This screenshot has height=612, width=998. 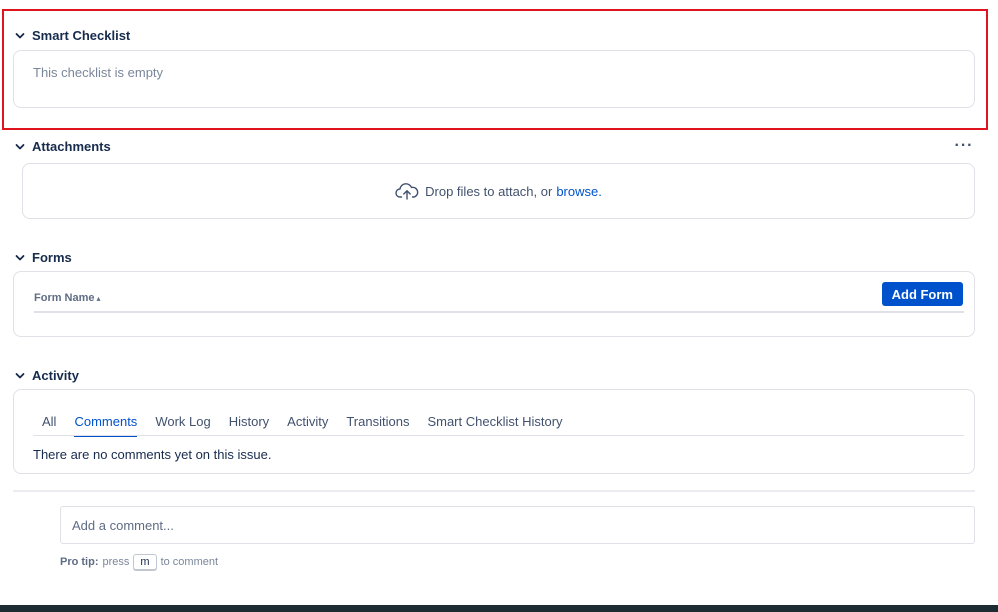 What do you see at coordinates (145, 562) in the screenshot?
I see `shortcut-key: m` at bounding box center [145, 562].